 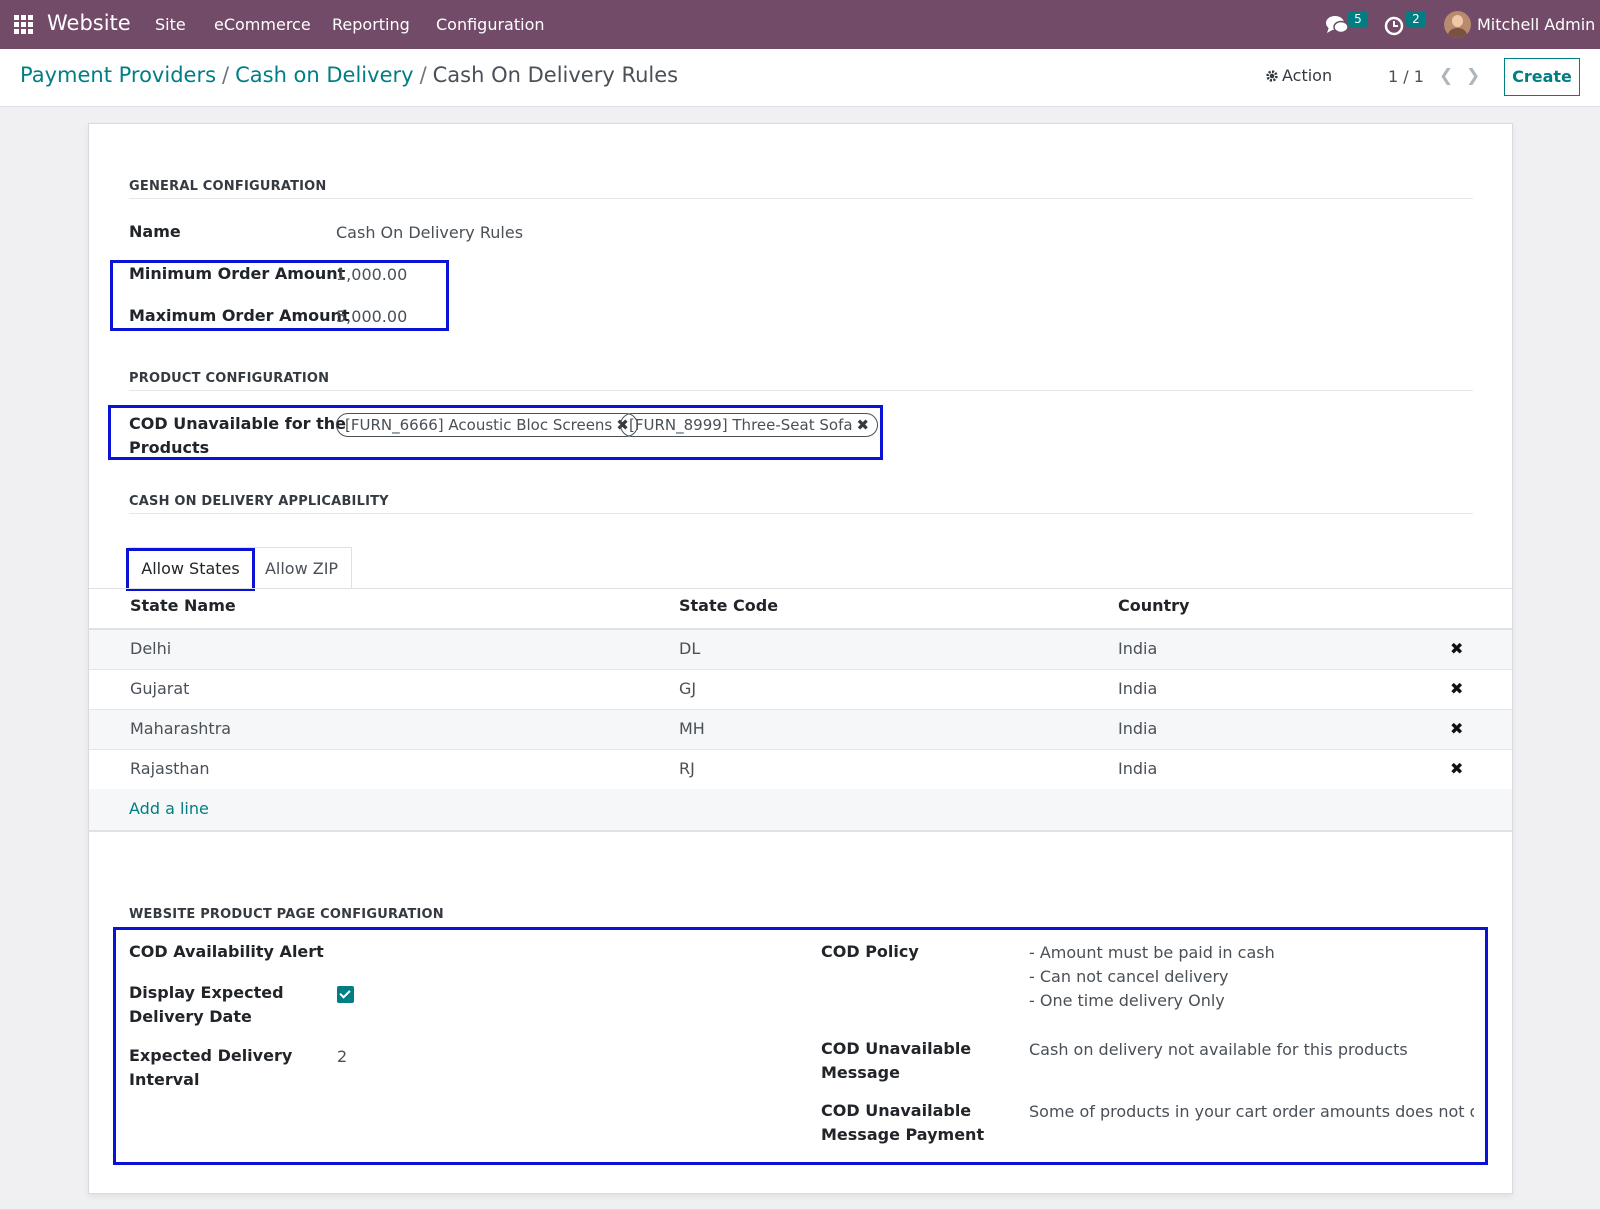 I want to click on action-label: Action, so click(x=1307, y=75).